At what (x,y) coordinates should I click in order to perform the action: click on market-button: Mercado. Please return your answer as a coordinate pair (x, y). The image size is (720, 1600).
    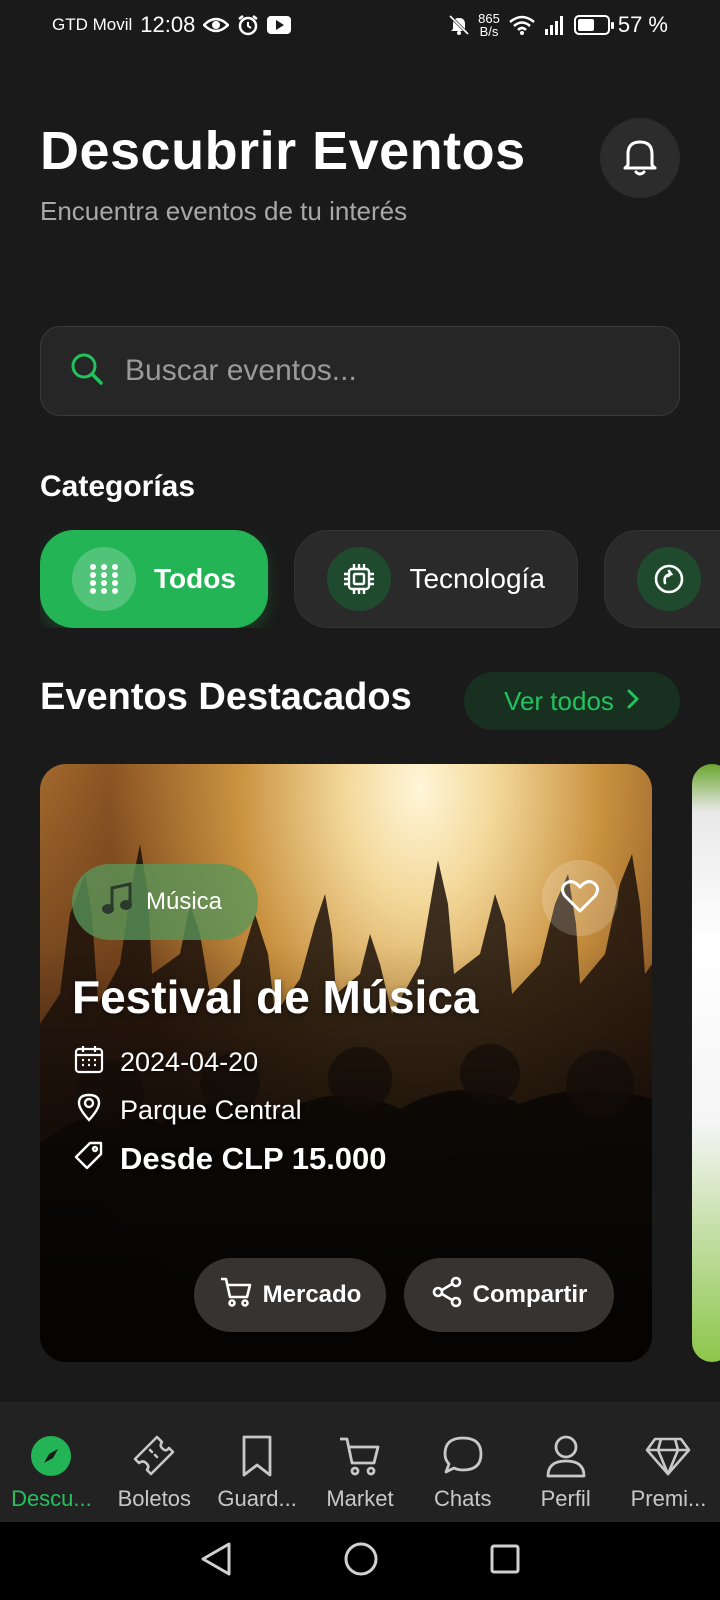
    Looking at the image, I should click on (290, 1295).